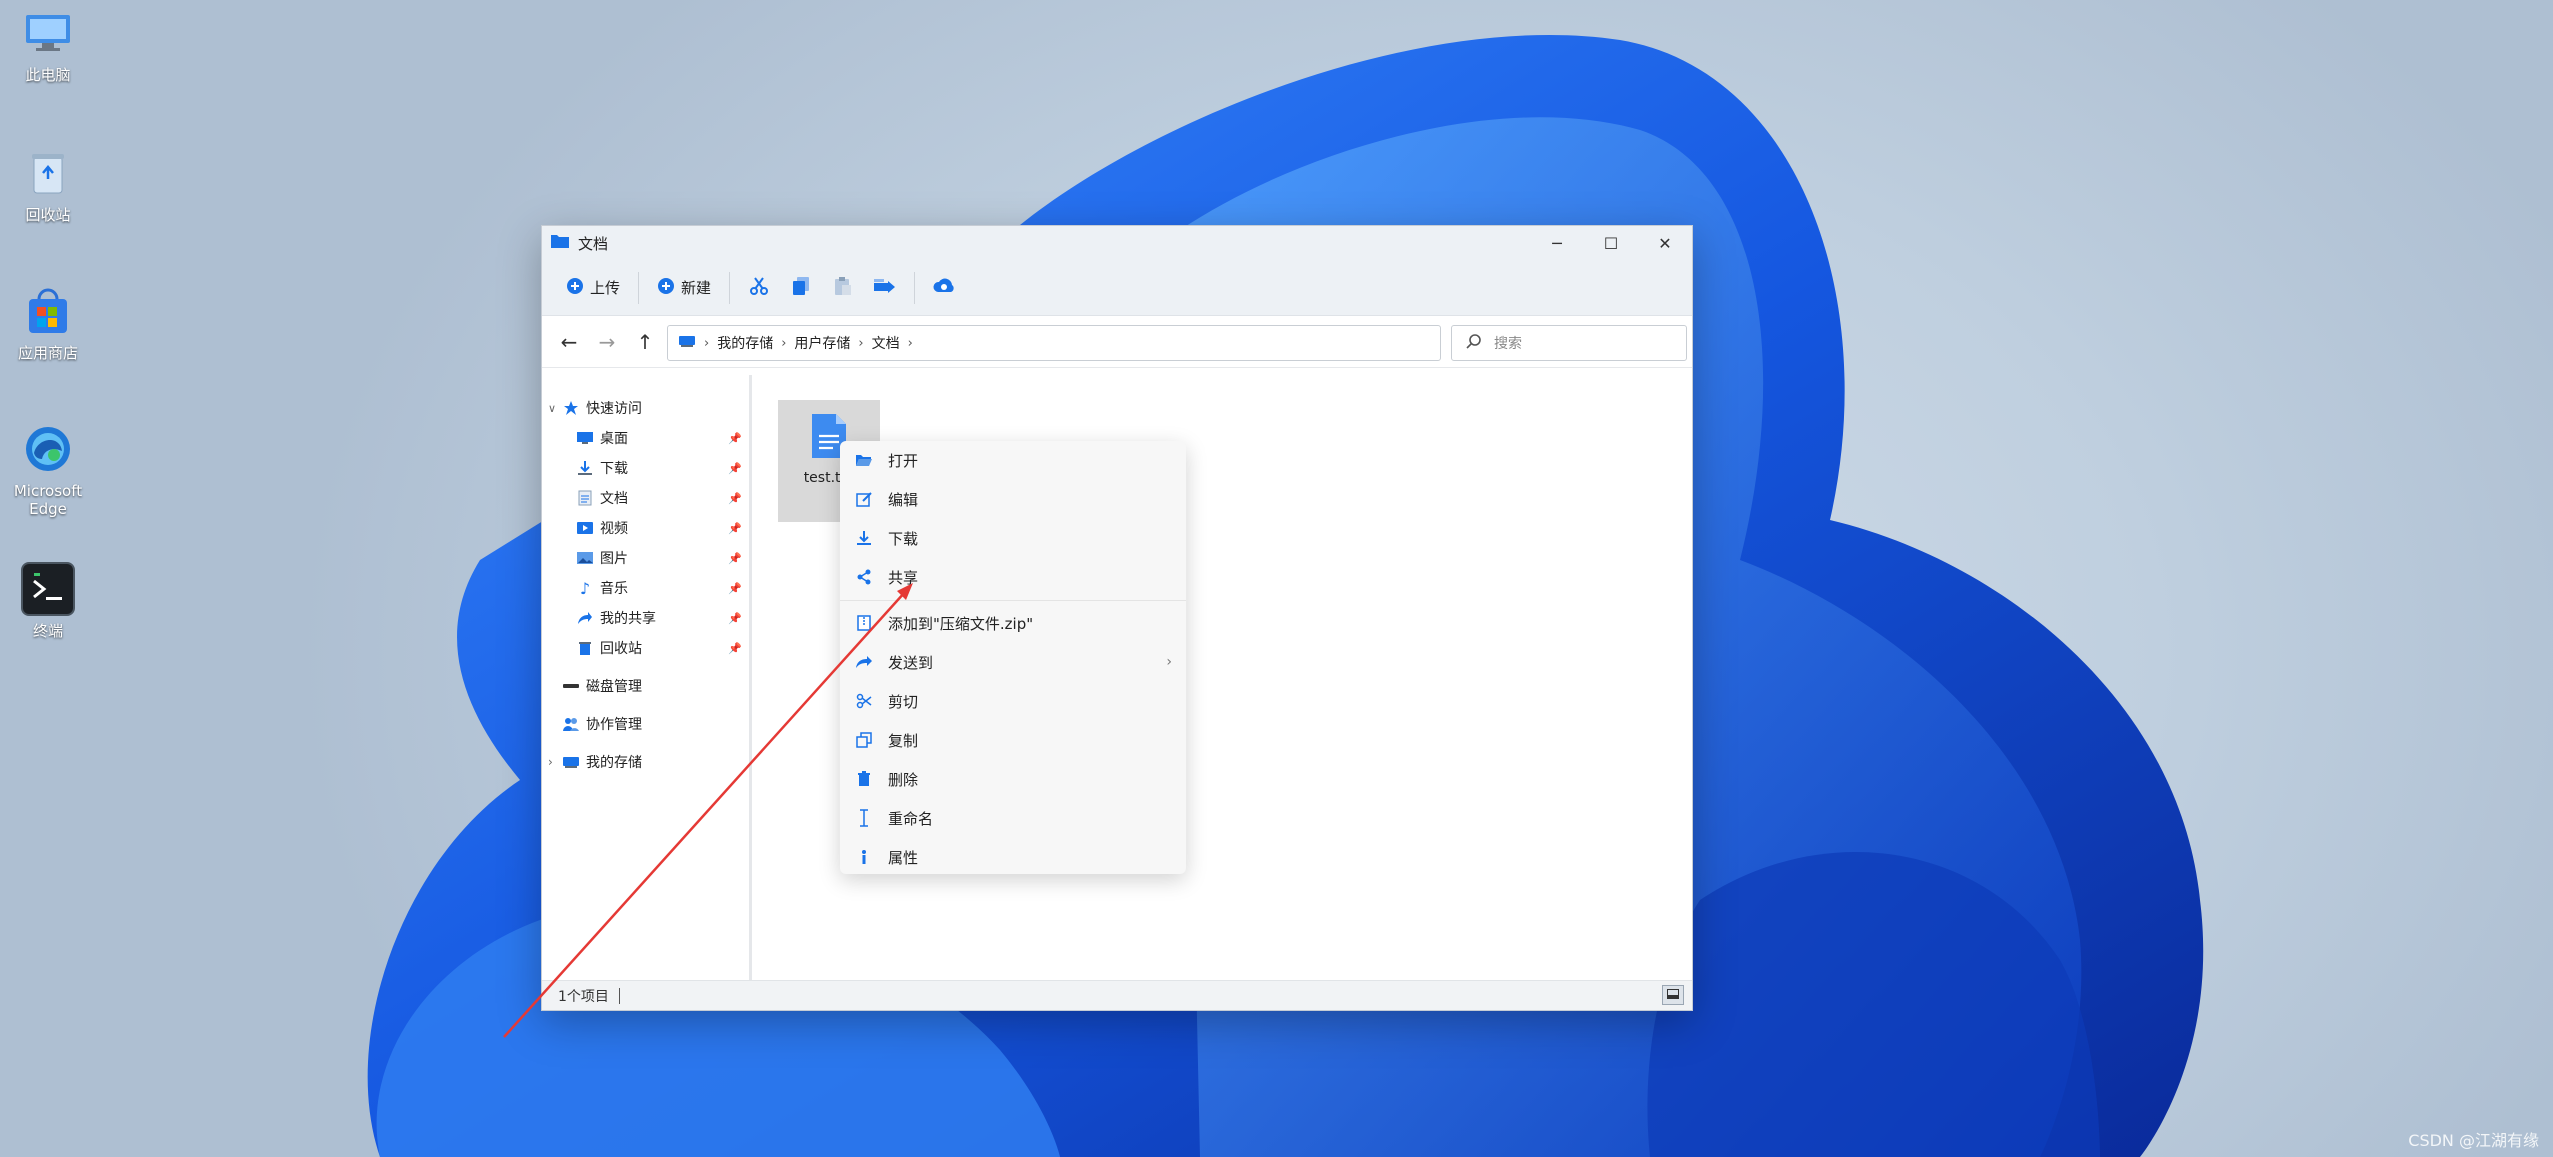 The height and width of the screenshot is (1157, 2553). Describe the element at coordinates (662, 724) in the screenshot. I see `sidebar-item-collab-management: 协作管理` at that location.